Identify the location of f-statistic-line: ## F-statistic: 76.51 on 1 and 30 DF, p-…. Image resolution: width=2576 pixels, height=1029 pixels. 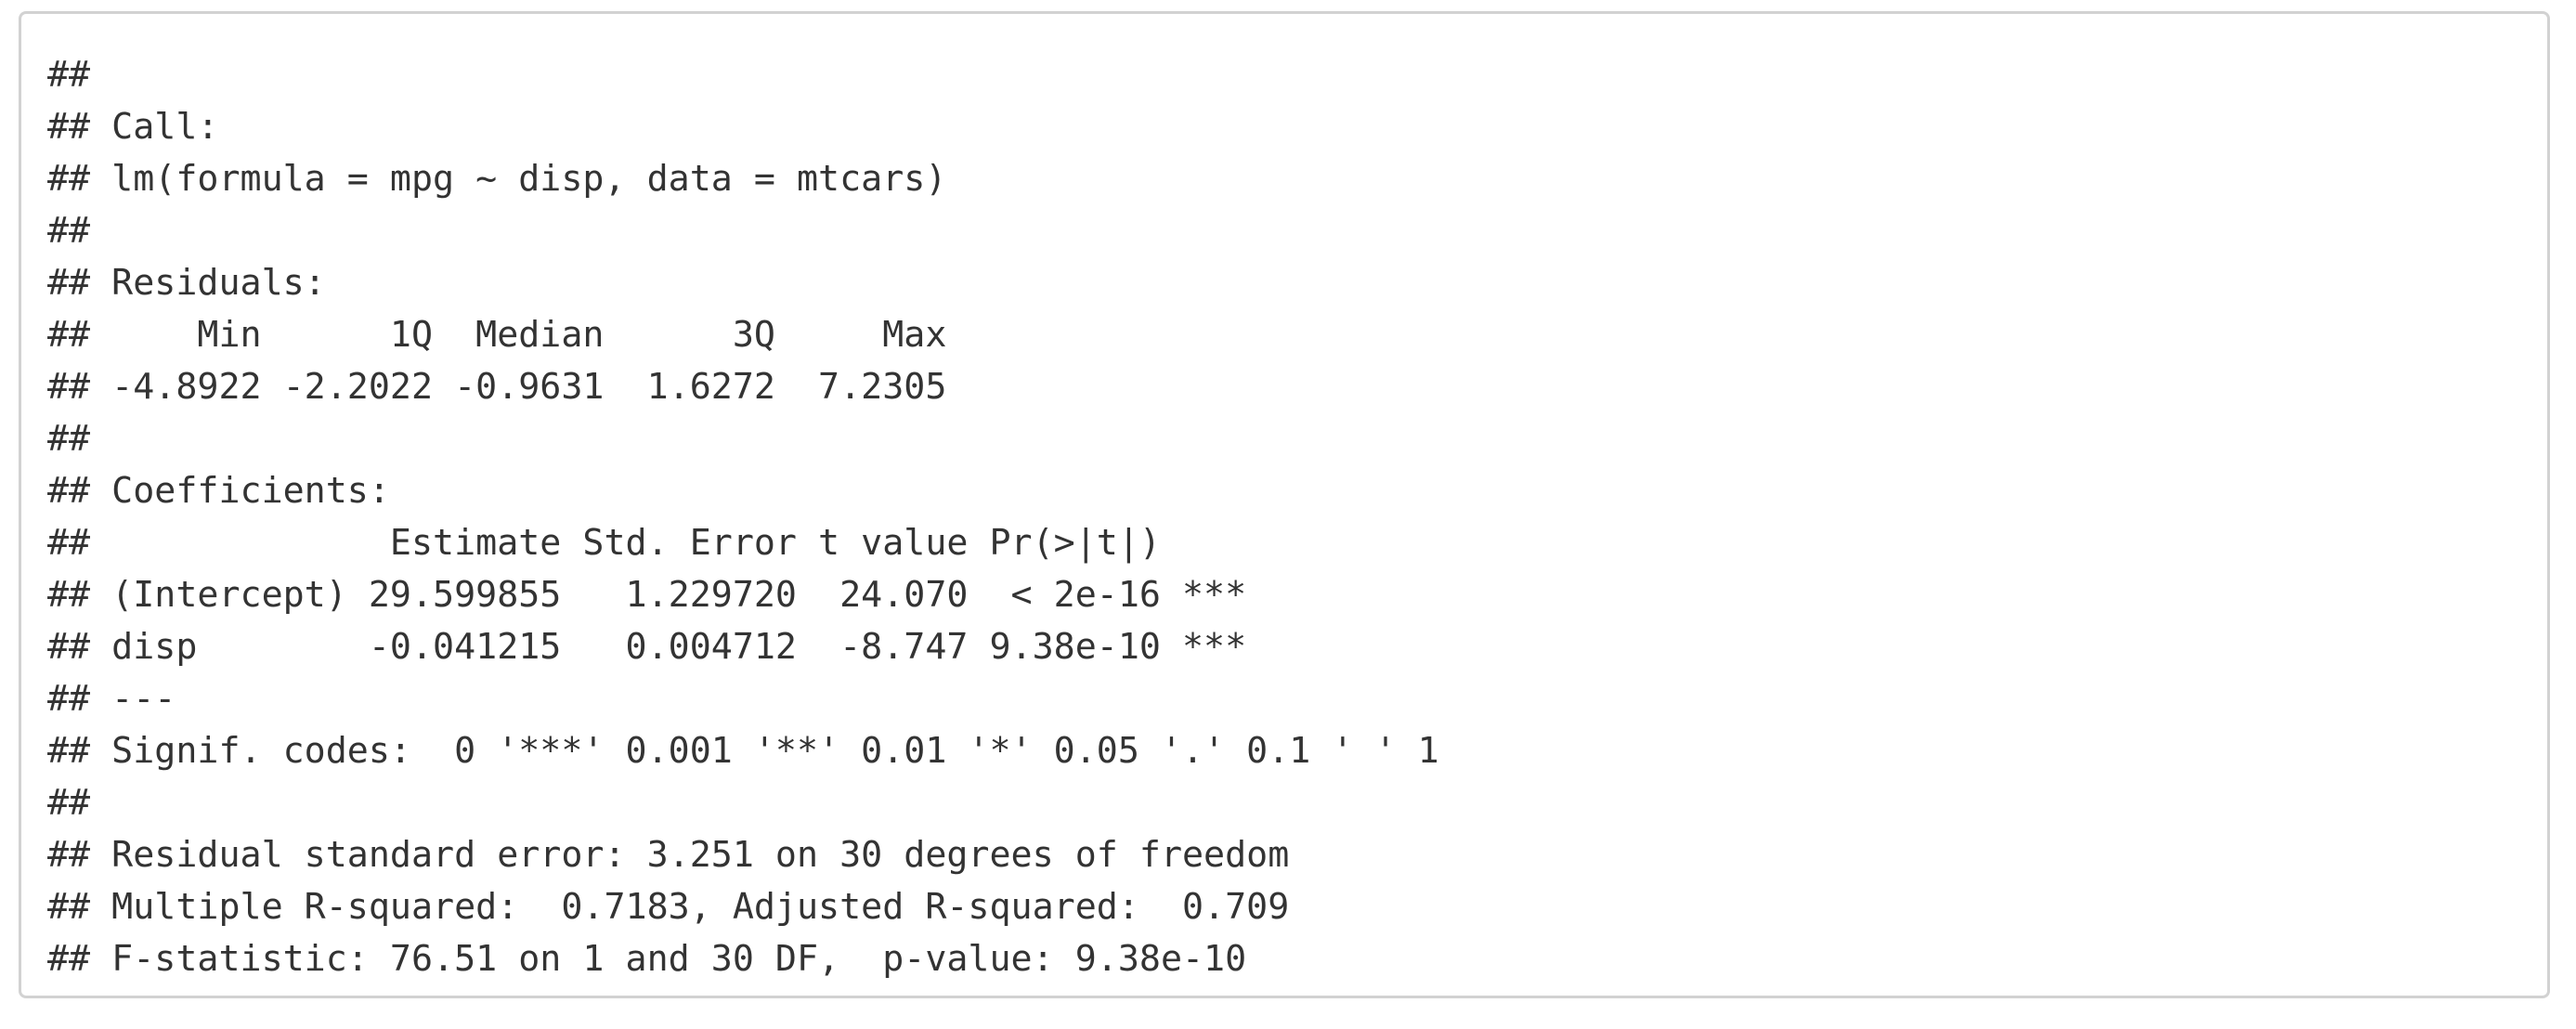
(647, 959).